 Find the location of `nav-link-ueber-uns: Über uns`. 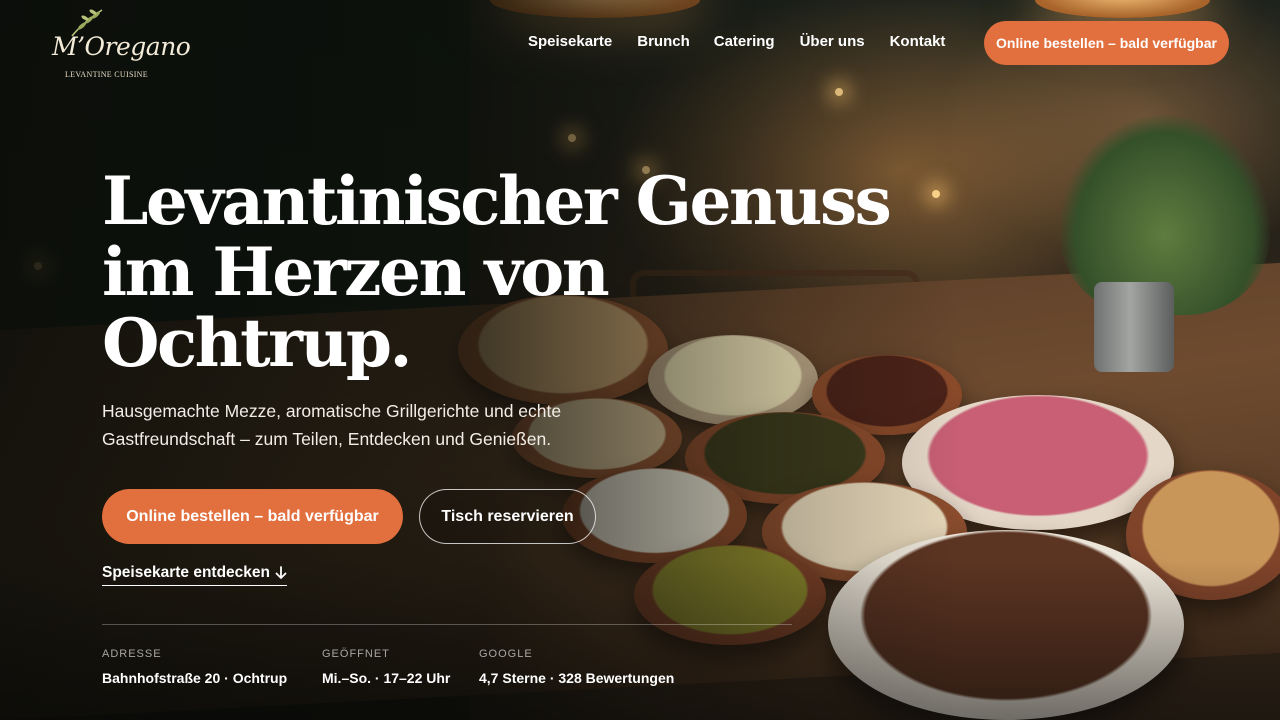

nav-link-ueber-uns: Über uns is located at coordinates (832, 41).